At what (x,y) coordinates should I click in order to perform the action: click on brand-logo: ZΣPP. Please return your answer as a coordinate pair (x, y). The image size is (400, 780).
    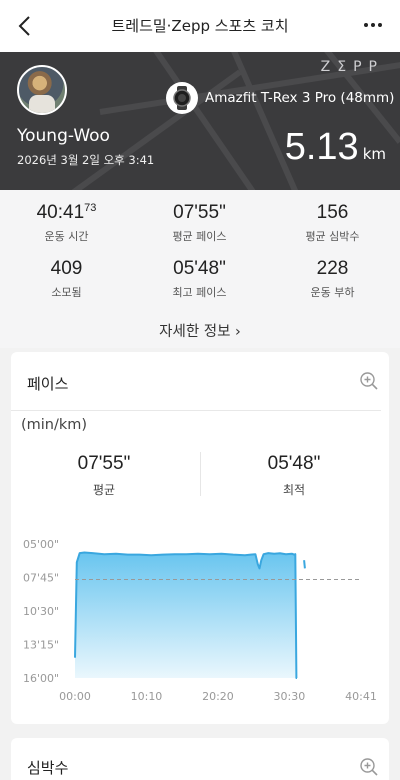
    Looking at the image, I should click on (352, 67).